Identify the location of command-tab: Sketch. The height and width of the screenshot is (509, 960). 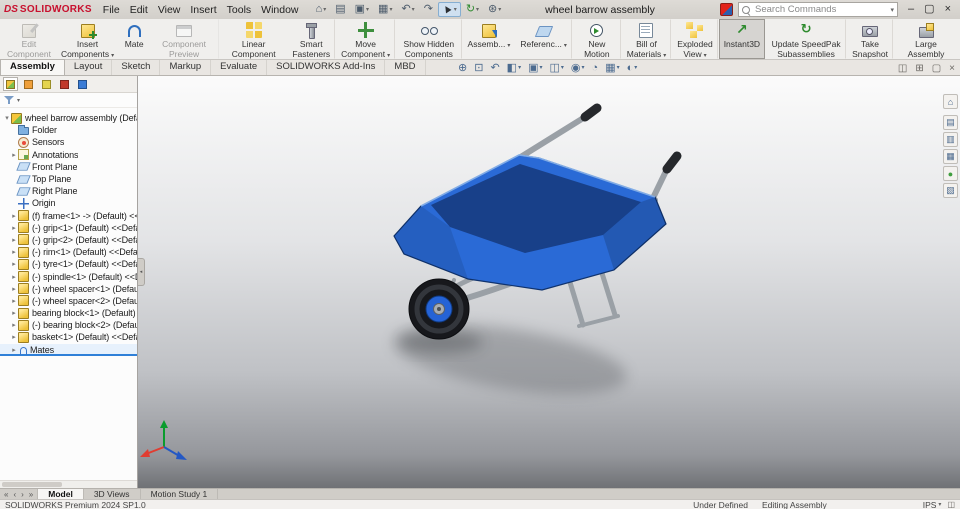
(136, 67).